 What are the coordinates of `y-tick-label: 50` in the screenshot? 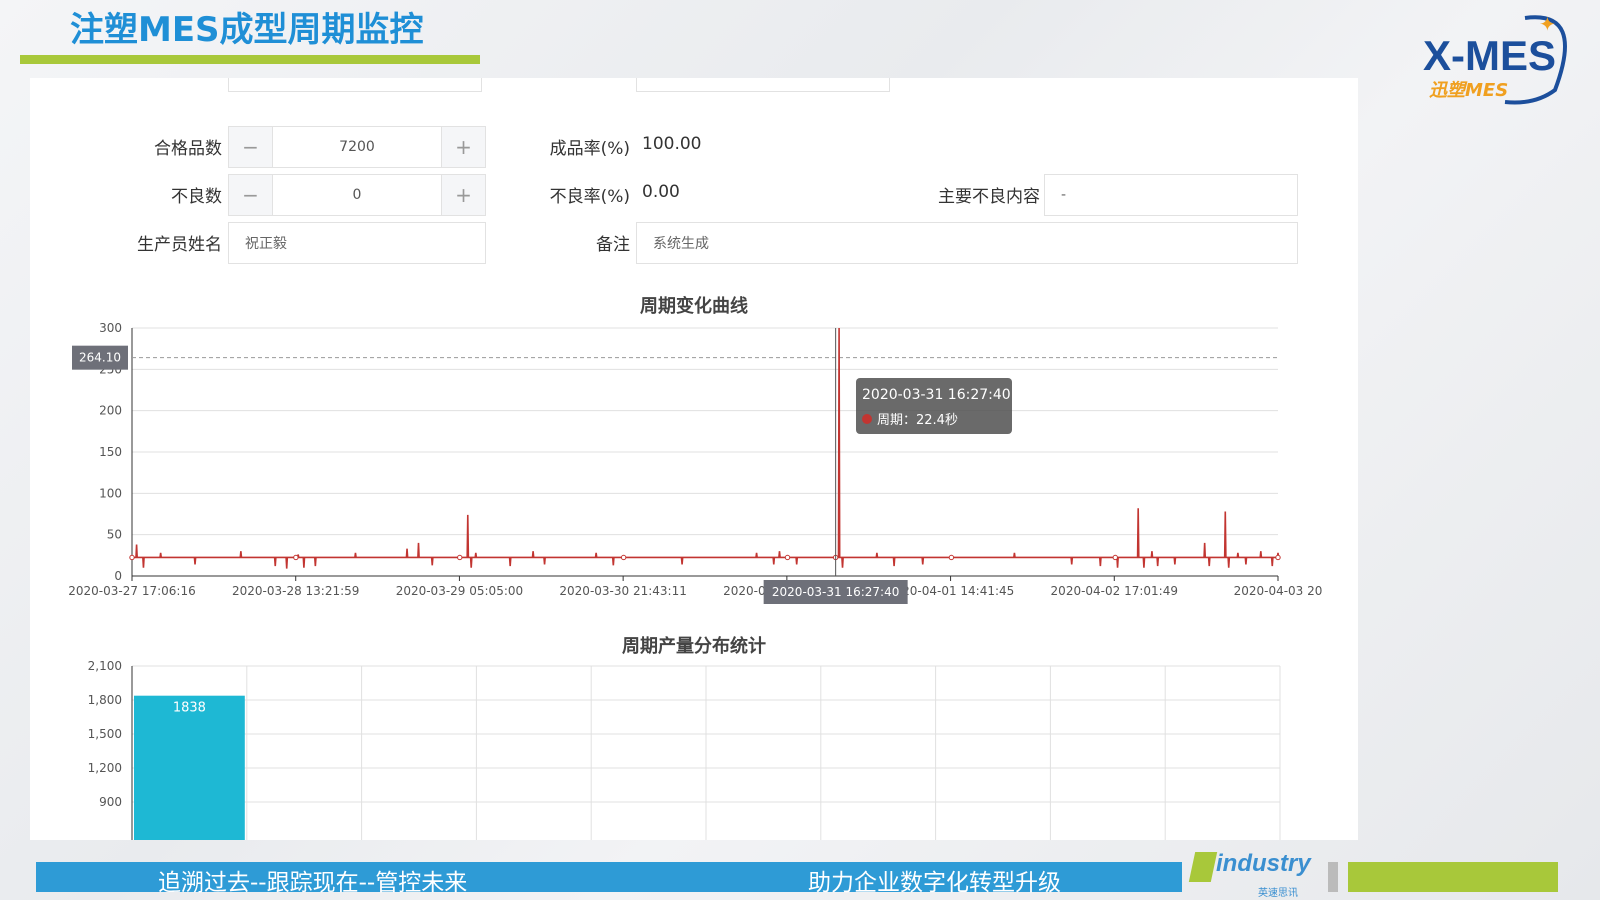 It's located at (114, 535).